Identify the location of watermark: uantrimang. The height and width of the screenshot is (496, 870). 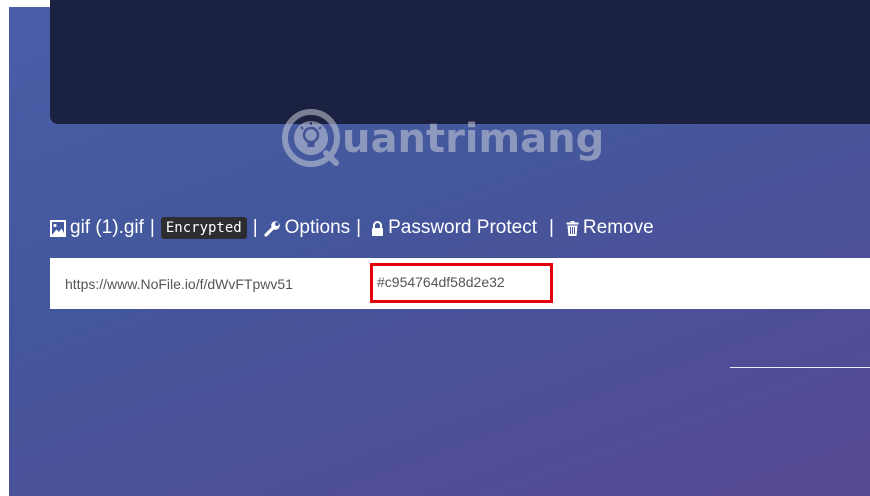
(443, 138).